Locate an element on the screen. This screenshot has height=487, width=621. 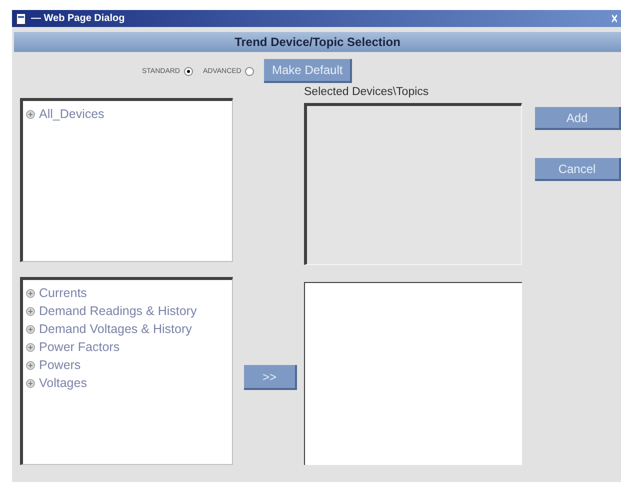
tree-item: Power Factors is located at coordinates (79, 347).